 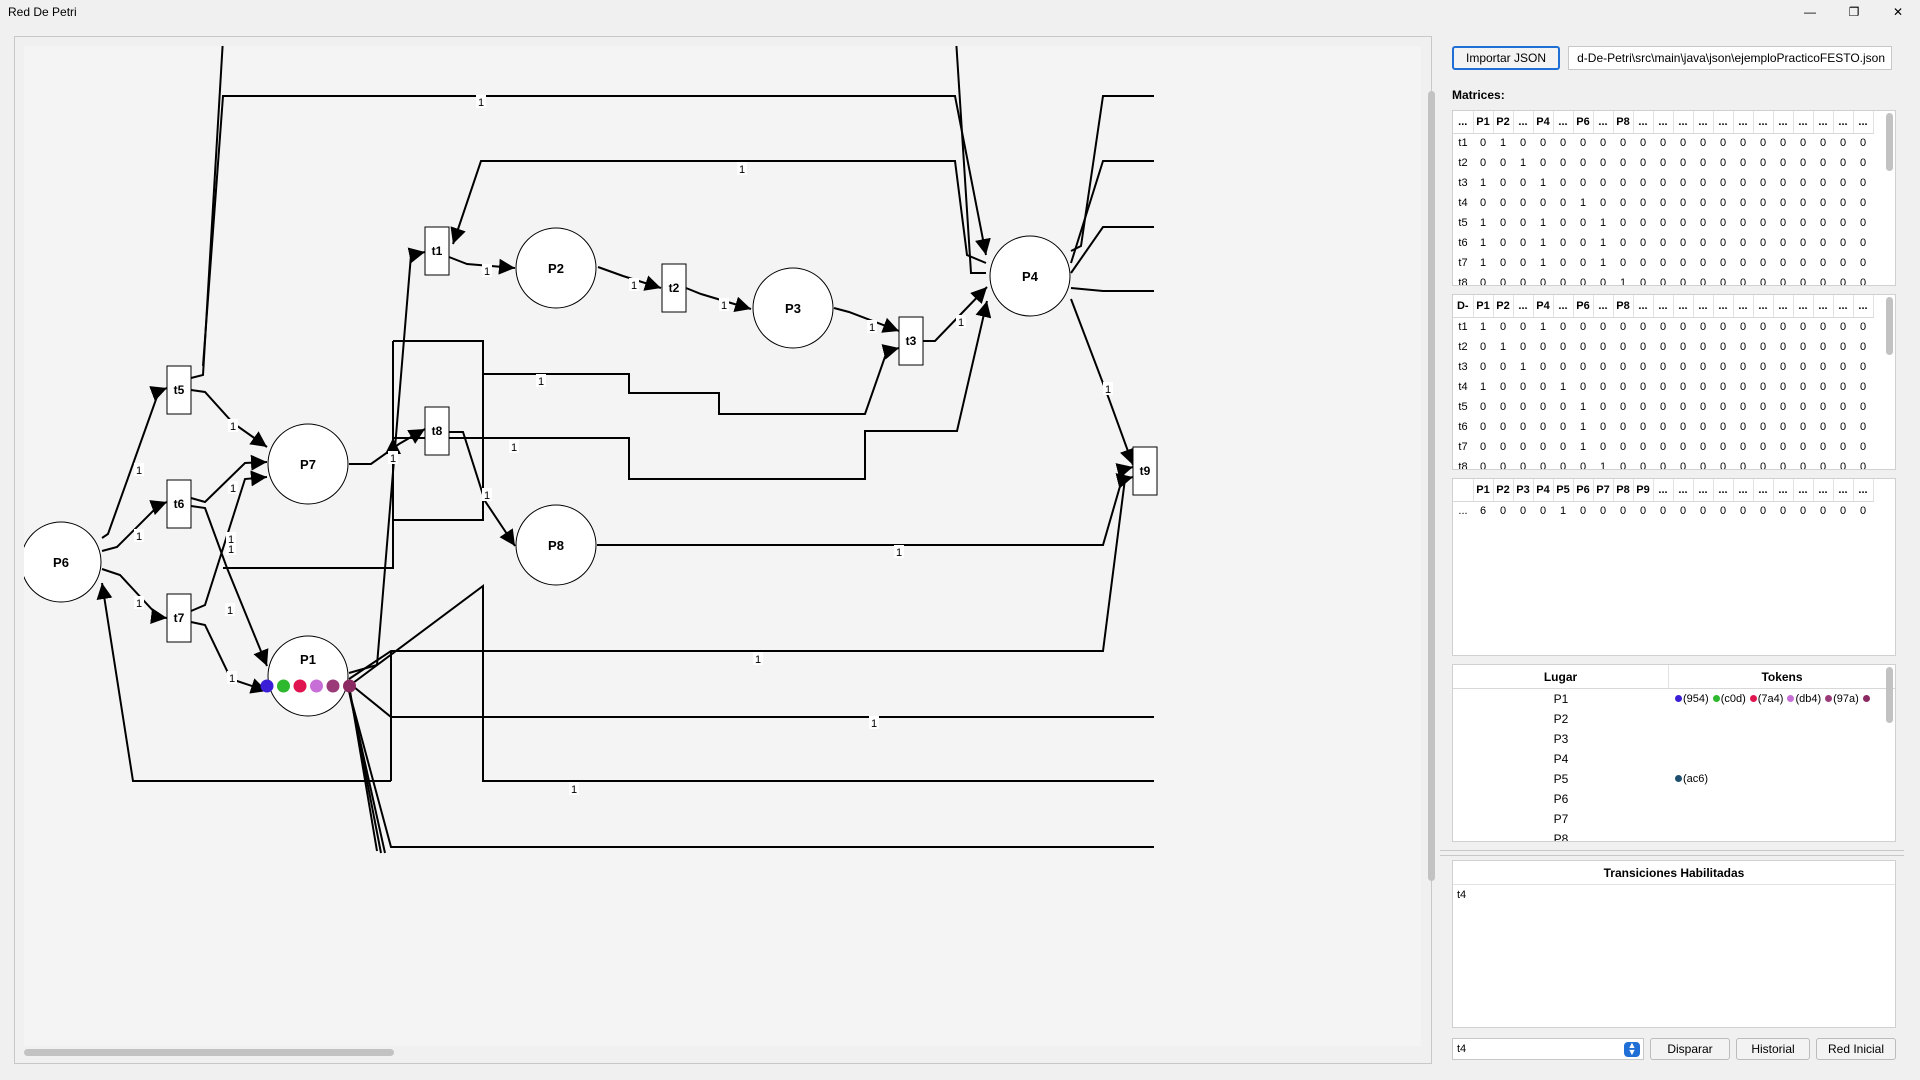 What do you see at coordinates (1663, 463) in the screenshot?
I see `minus-matrix-row: t8 0 0 0 0 0 0 1 0 0 0 0 0 0 0 0 0 0 0 0 0` at bounding box center [1663, 463].